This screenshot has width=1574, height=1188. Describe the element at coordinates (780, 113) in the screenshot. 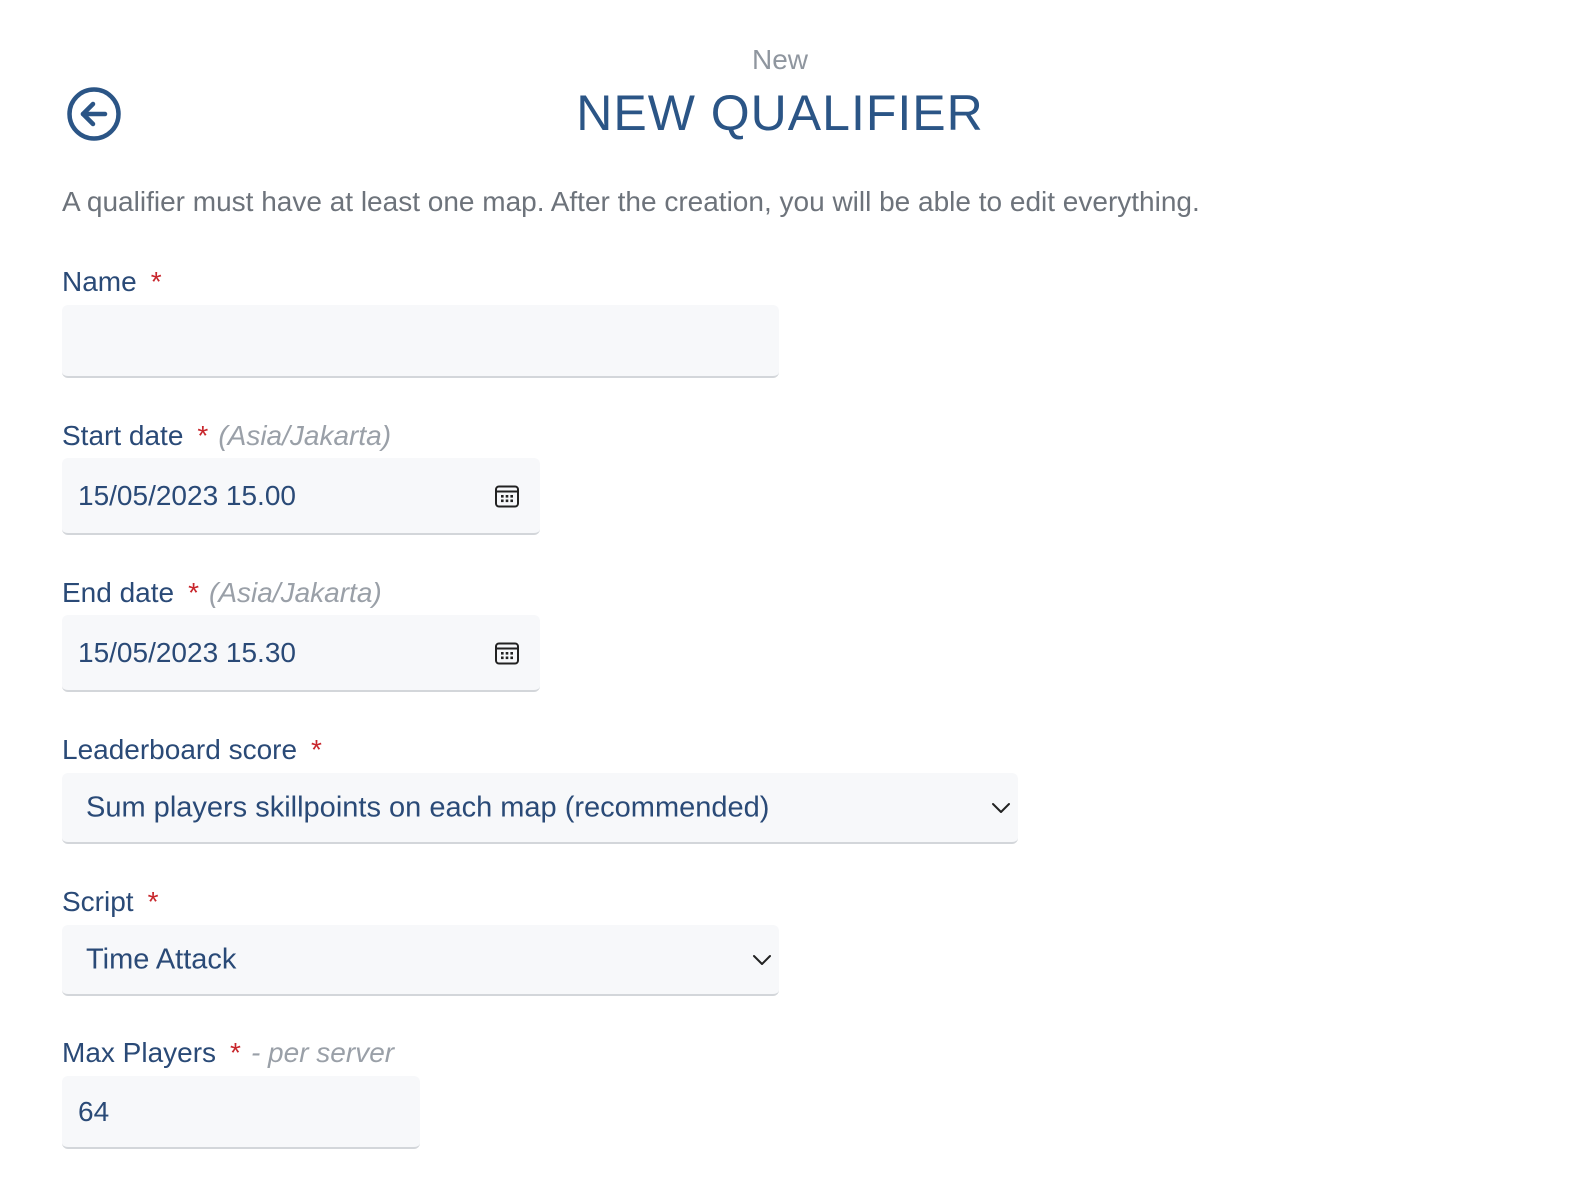

I see `page-title: NEW QUALIFIER` at that location.